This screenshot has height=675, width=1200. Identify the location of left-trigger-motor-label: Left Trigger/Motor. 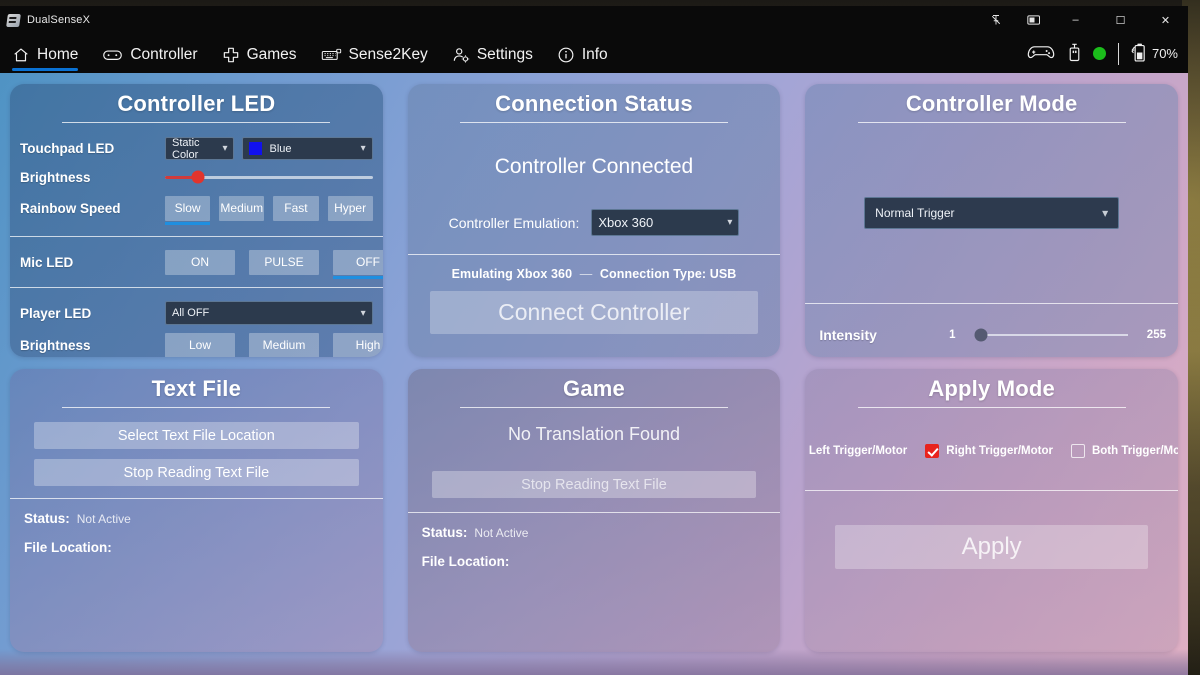
(858, 451).